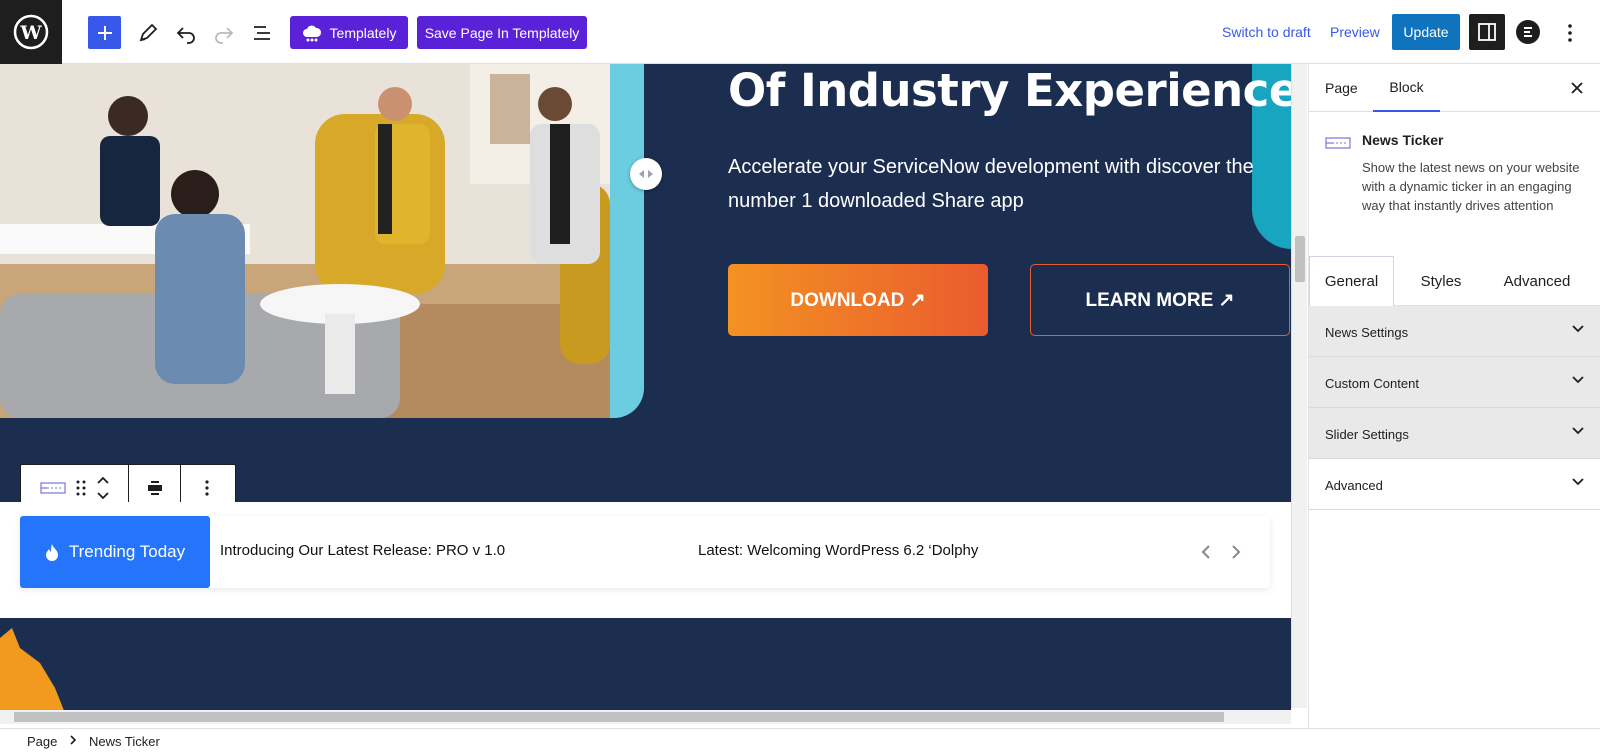 The width and height of the screenshot is (1600, 752). I want to click on tab-advanced: Advanced, so click(1537, 281).